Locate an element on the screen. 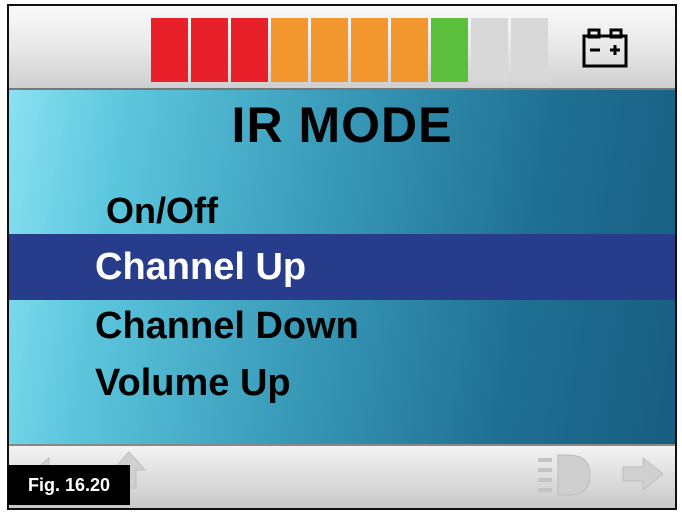  menu-item-channel-up: Channel Up is located at coordinates (342, 267).